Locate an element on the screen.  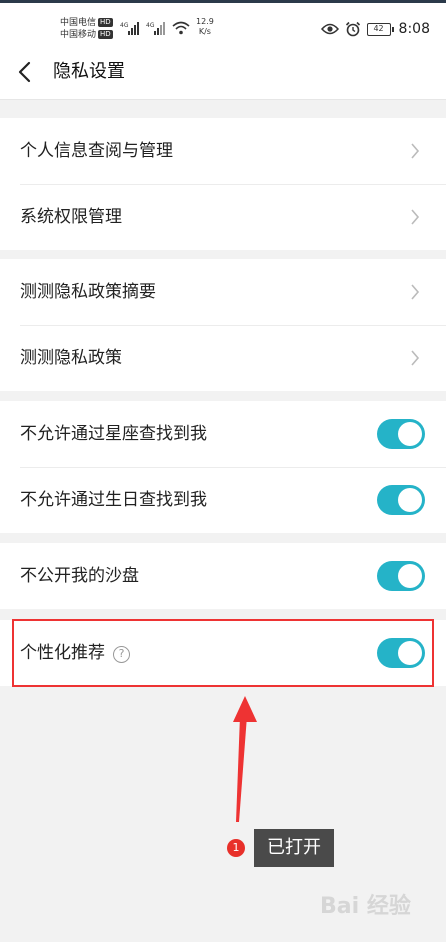
annotation-label: 已打开 is located at coordinates (294, 848).